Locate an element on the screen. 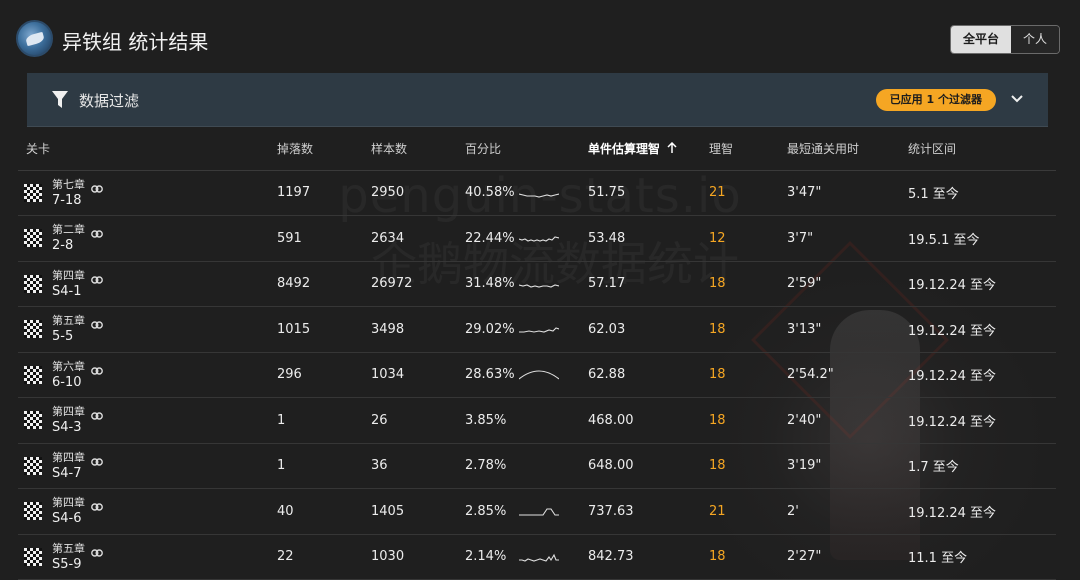 This screenshot has height=580, width=1080. sample-count: 1034 is located at coordinates (388, 375).